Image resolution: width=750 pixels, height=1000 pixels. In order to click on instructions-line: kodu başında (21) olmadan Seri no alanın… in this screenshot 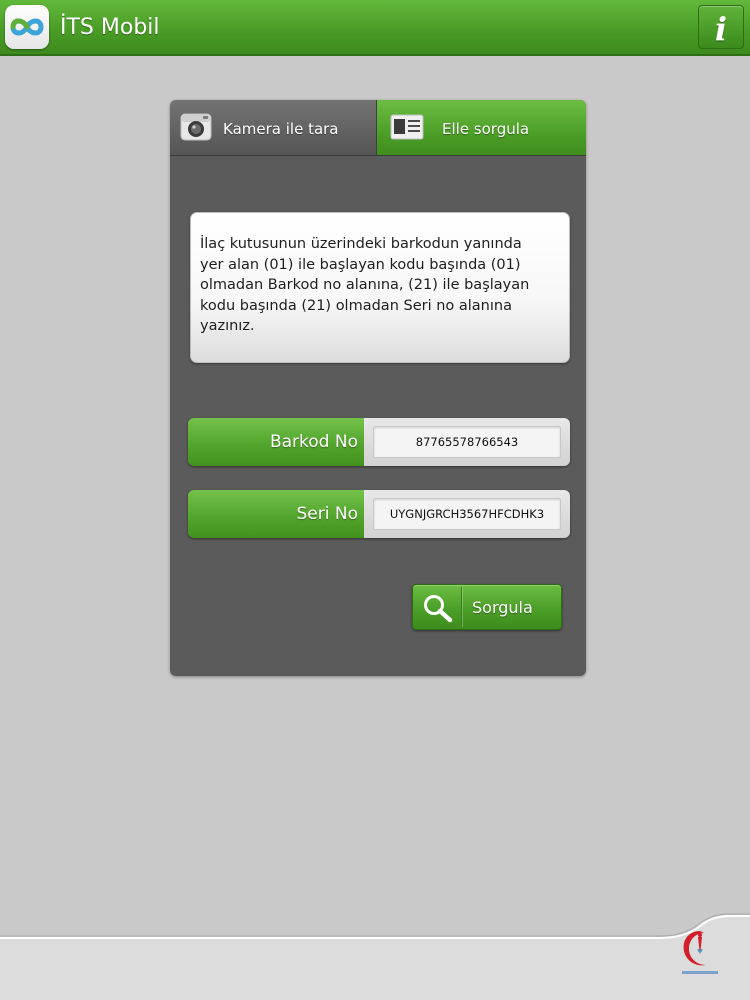, I will do `click(356, 305)`.